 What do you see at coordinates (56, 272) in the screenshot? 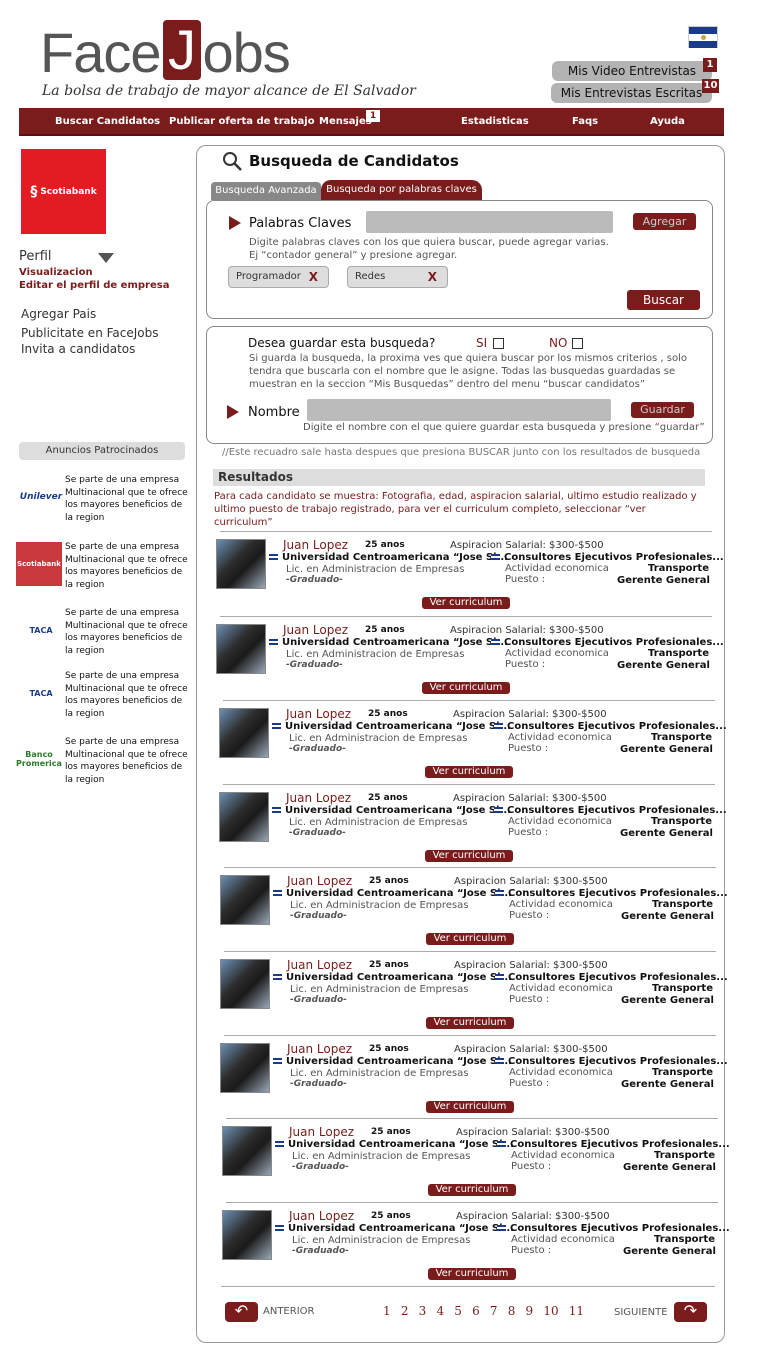
I see `visualizacion-link: Visualizacion` at bounding box center [56, 272].